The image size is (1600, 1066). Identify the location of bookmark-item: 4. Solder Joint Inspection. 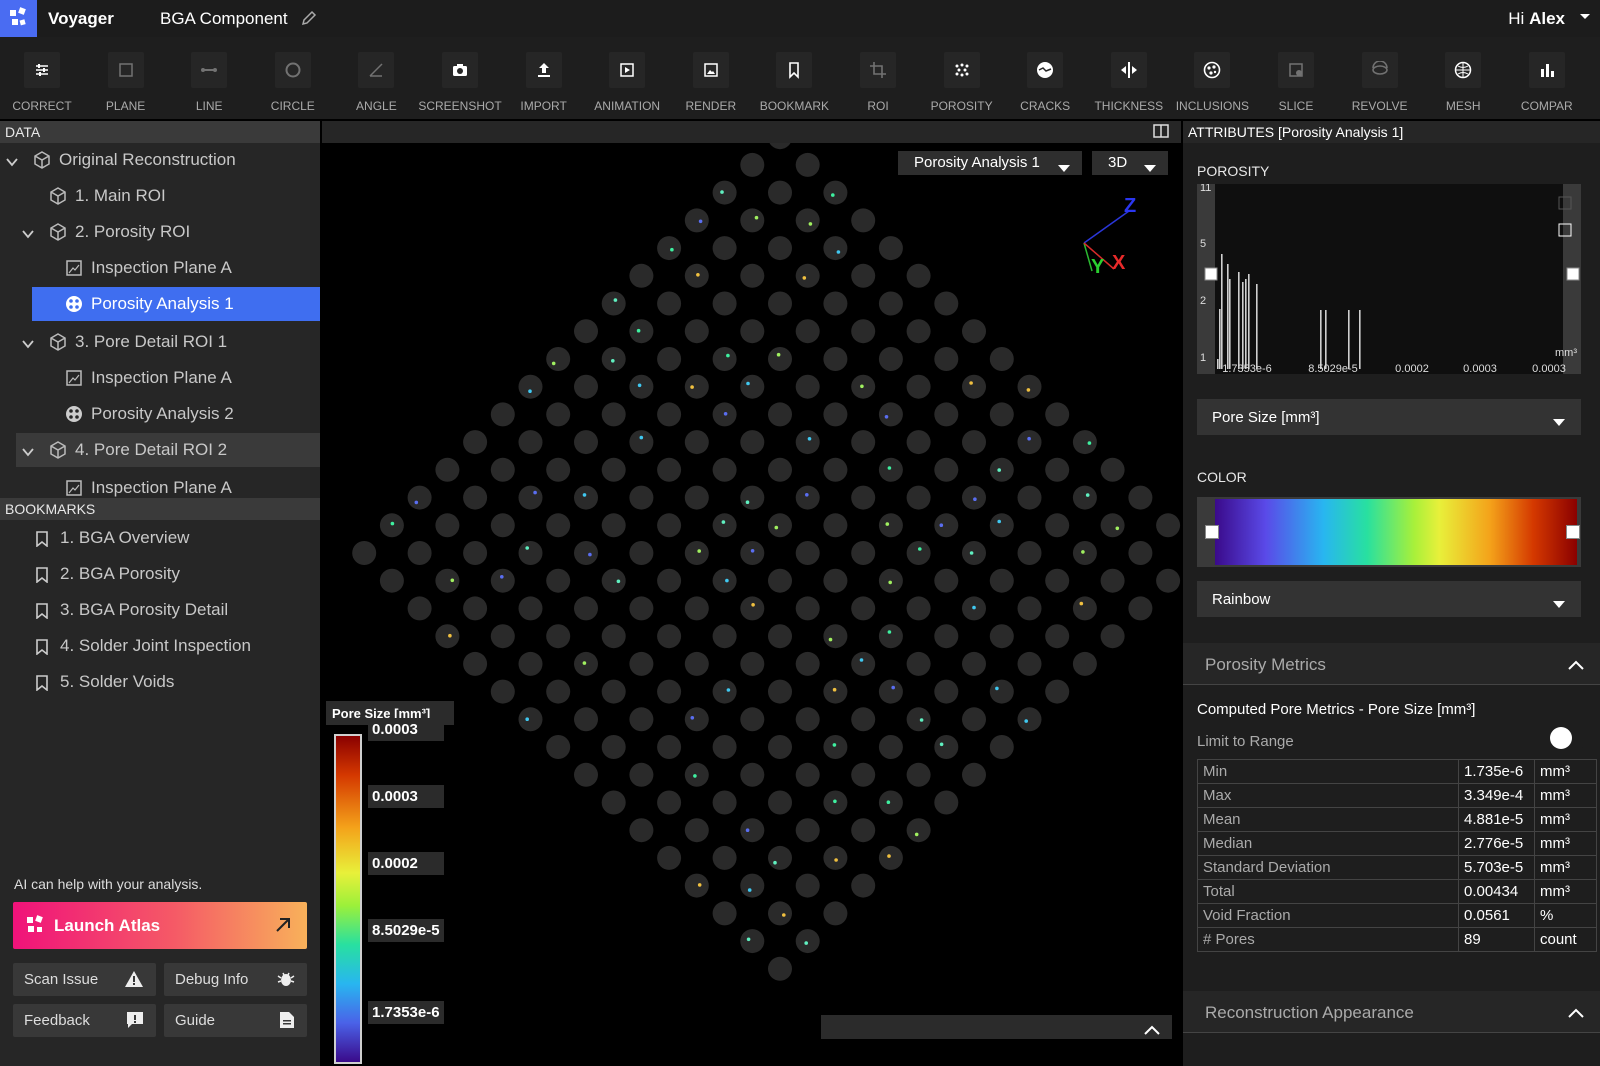
(160, 646).